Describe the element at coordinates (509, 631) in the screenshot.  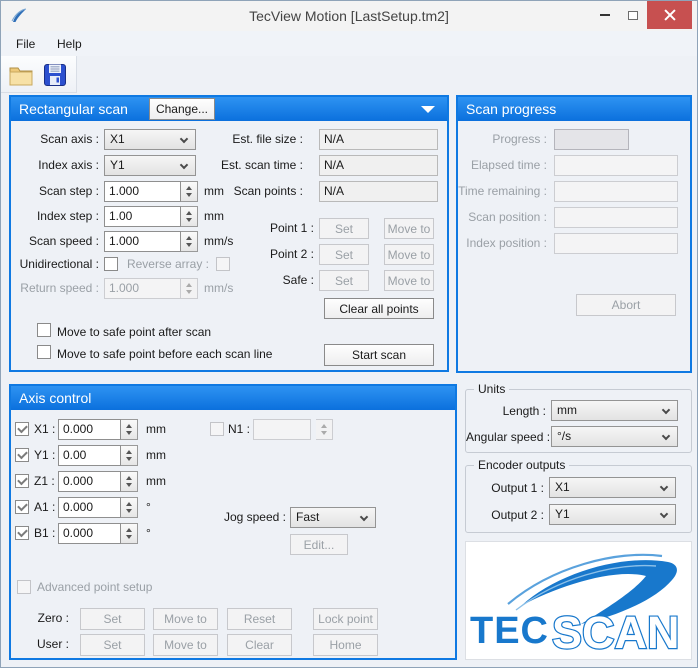
I see `logo-text-tec: TEC` at that location.